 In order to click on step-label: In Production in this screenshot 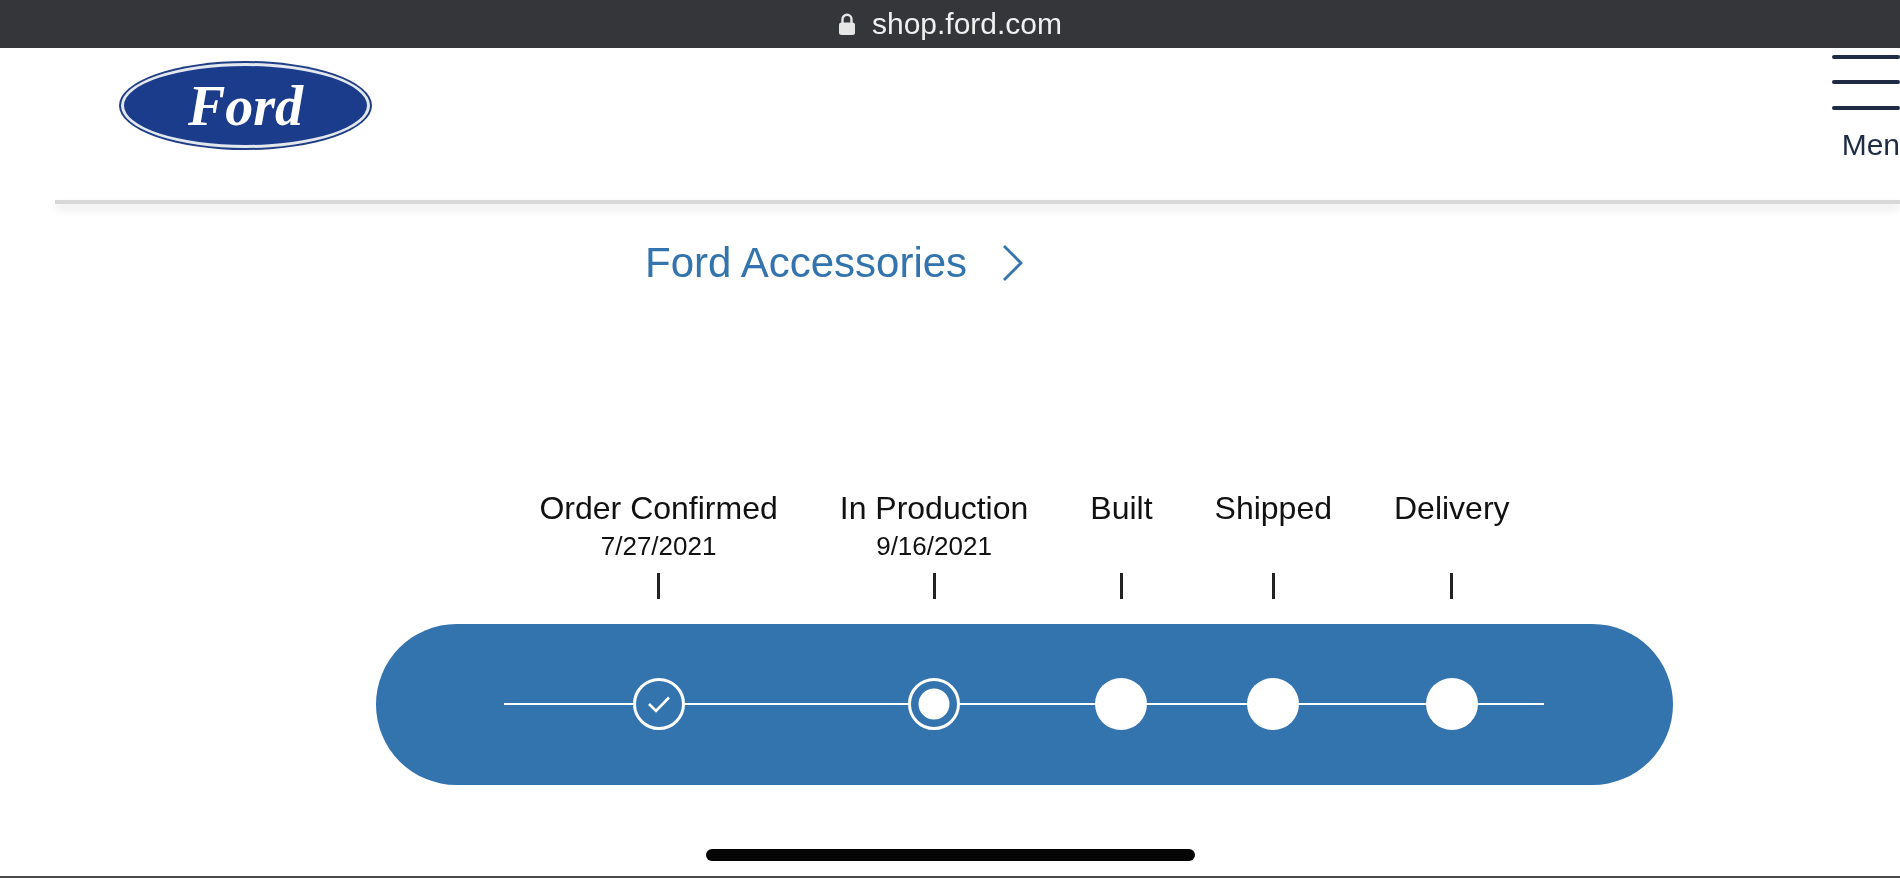, I will do `click(934, 508)`.